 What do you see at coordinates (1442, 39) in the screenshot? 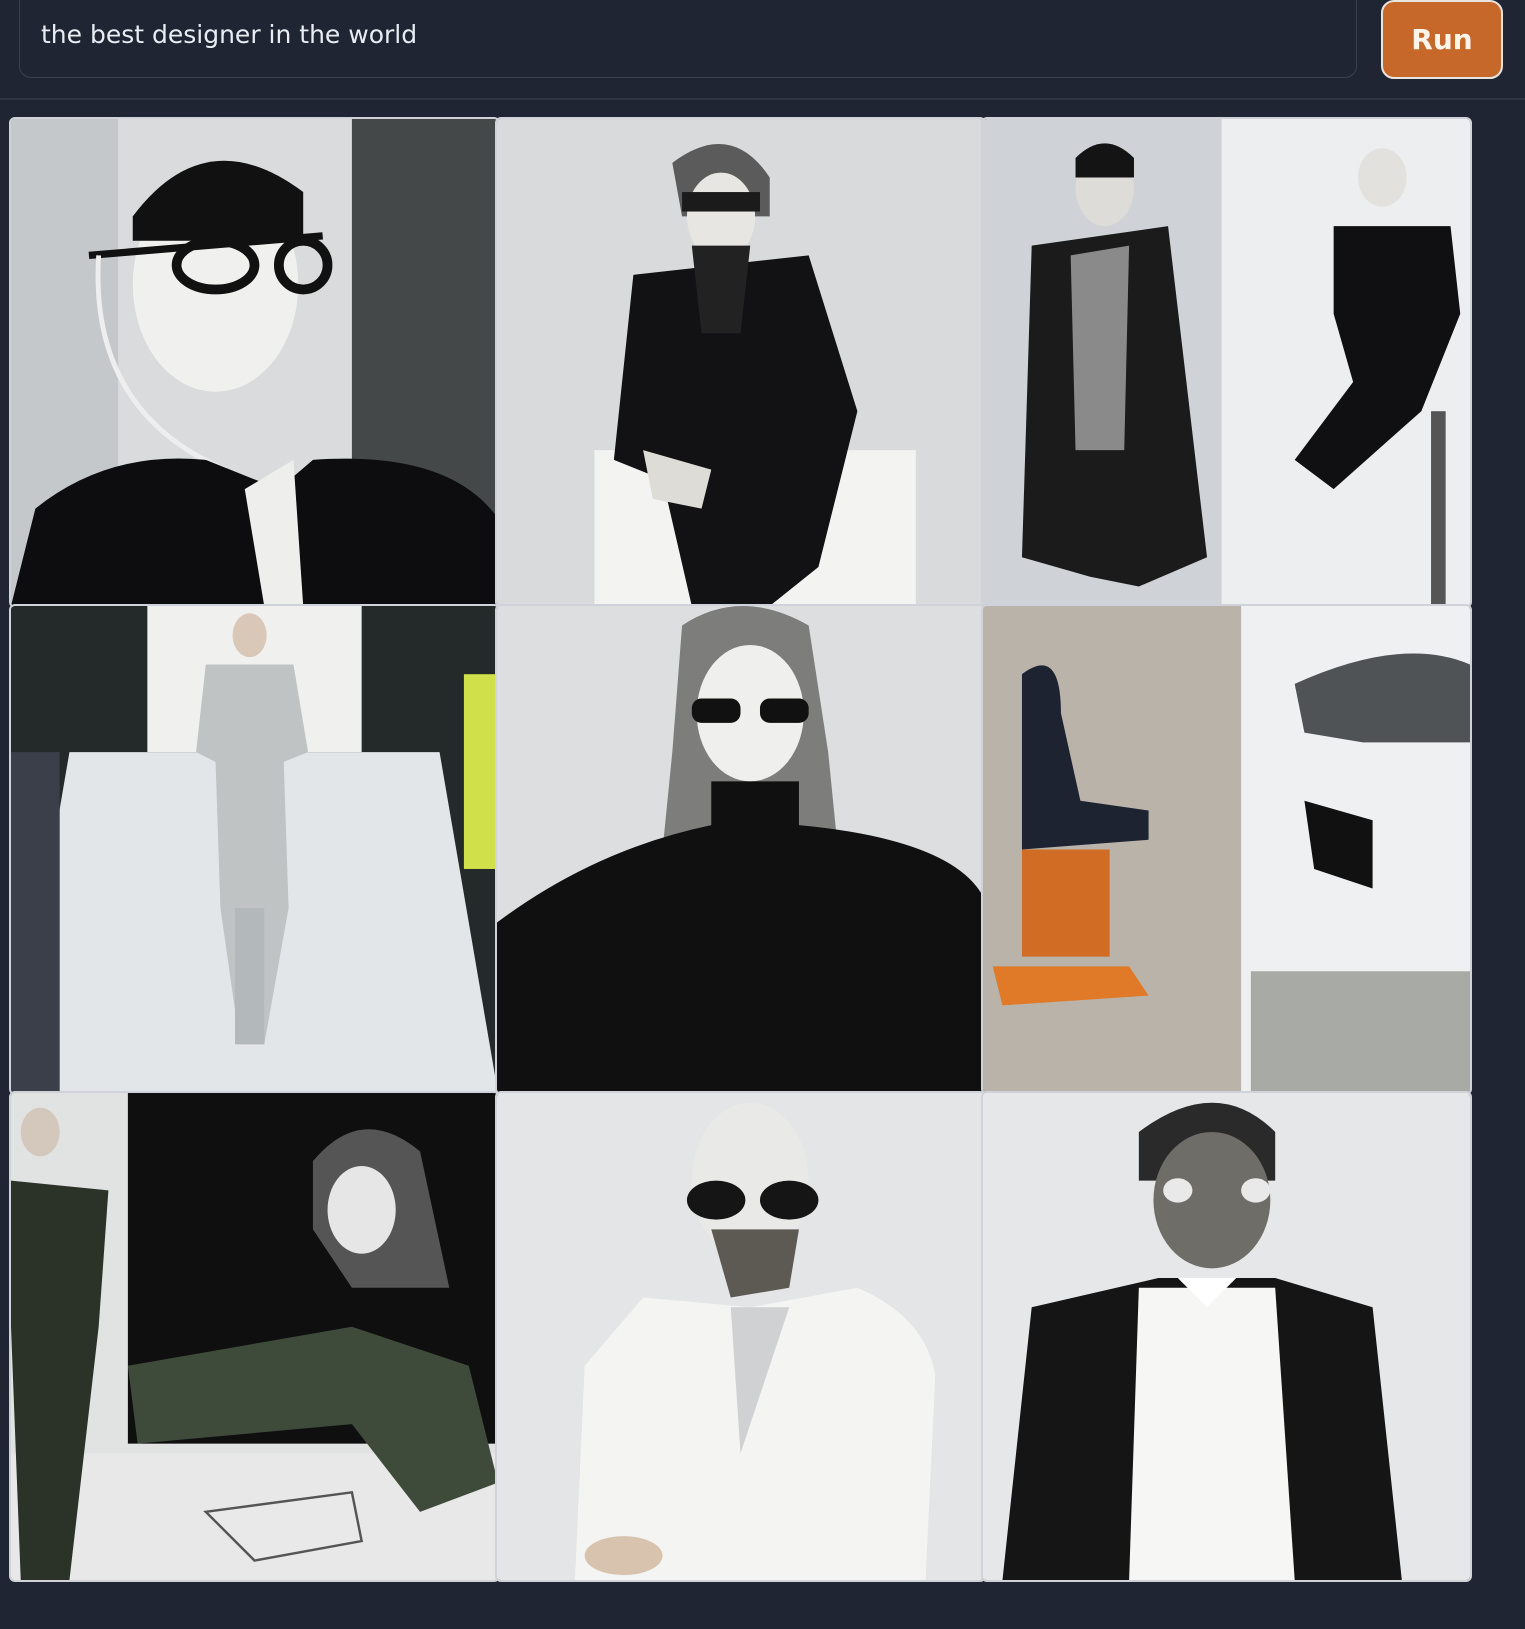
I see `run-button: Run` at bounding box center [1442, 39].